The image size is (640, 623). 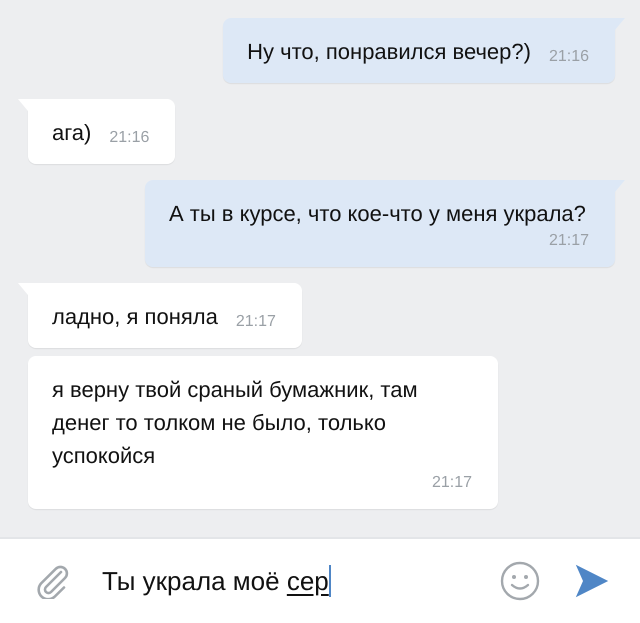 What do you see at coordinates (235, 423) in the screenshot?
I see `message-text: я верну твой сраный бумажник, там денег то толком не было, только успокойся` at bounding box center [235, 423].